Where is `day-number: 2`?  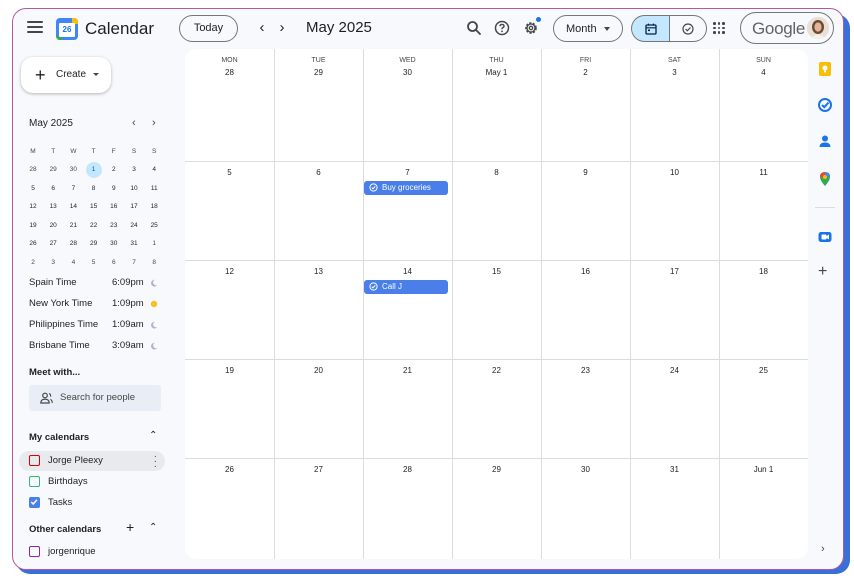 day-number: 2 is located at coordinates (585, 72).